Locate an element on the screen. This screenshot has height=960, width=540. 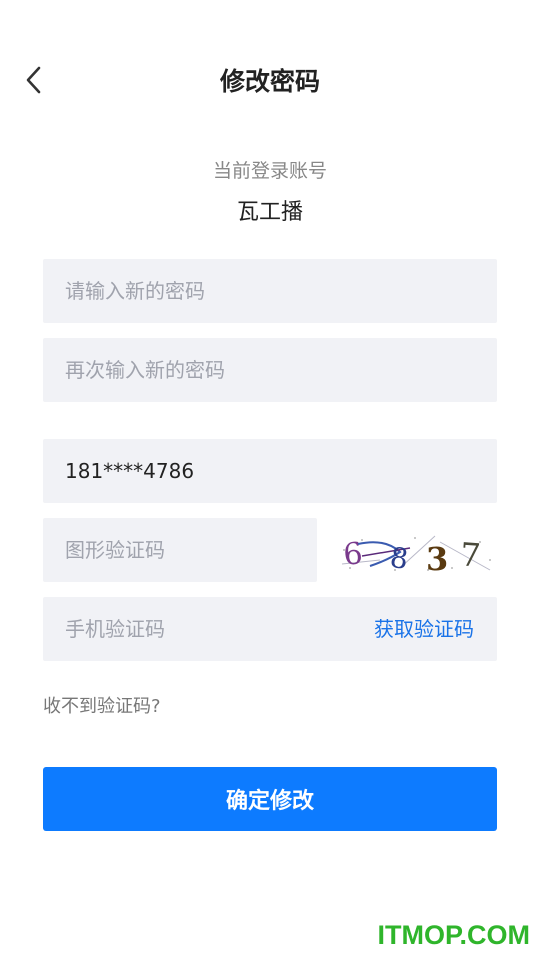
account-label: 当前登录账号 is located at coordinates (269, 171).